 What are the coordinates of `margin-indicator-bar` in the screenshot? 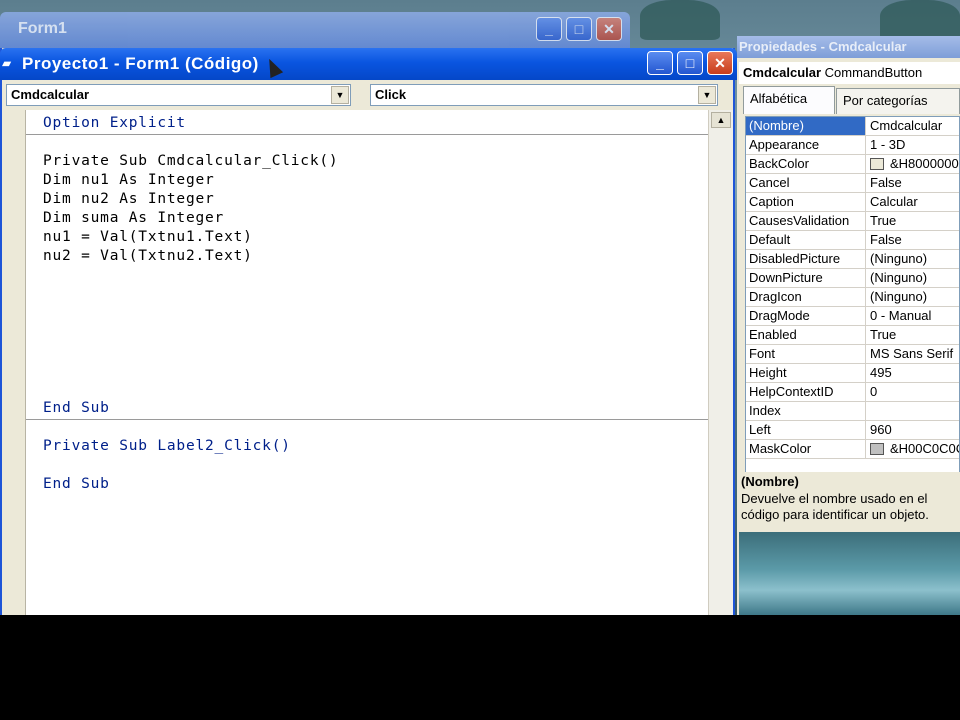 It's located at (14, 362).